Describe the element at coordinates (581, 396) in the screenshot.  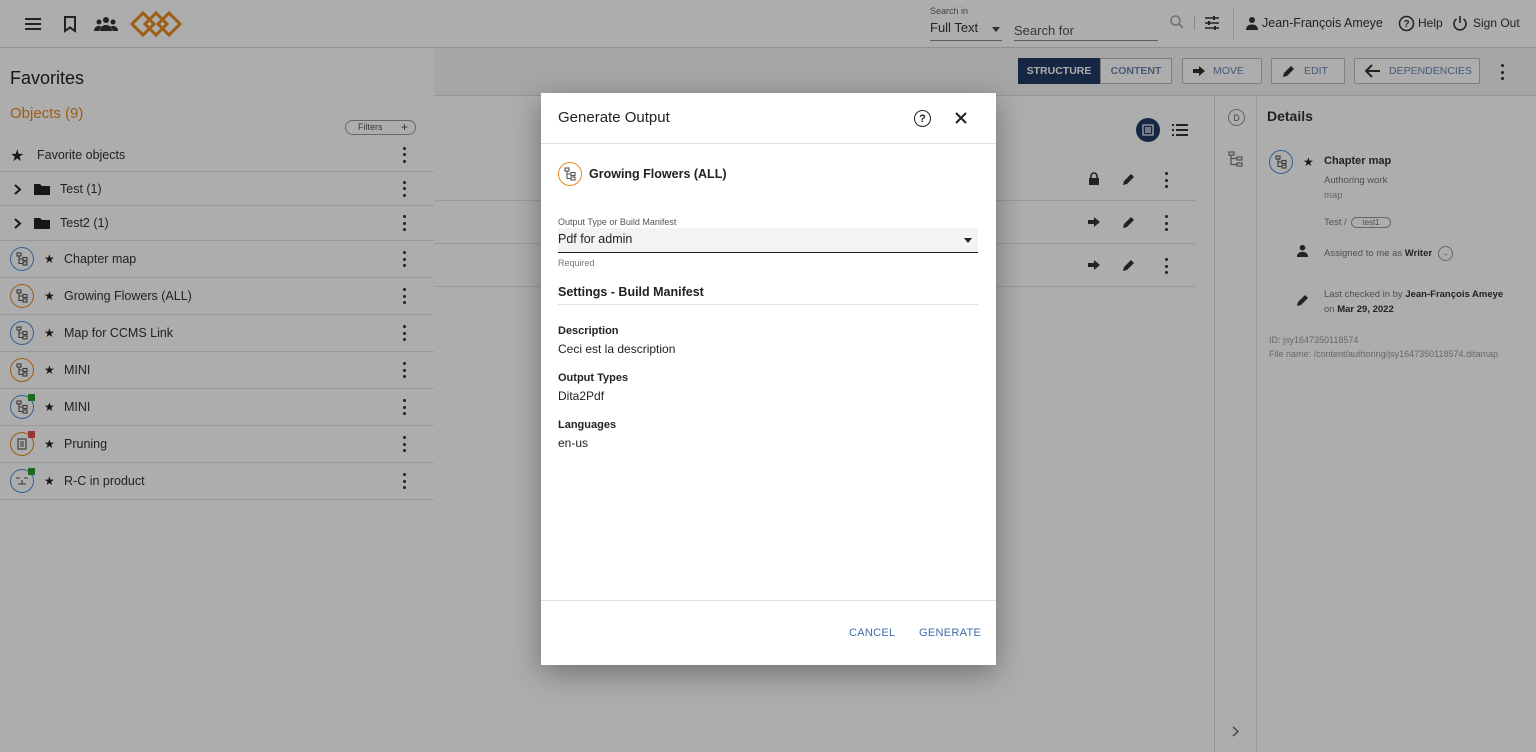
I see `output-types-value: Dita2Pdf` at that location.